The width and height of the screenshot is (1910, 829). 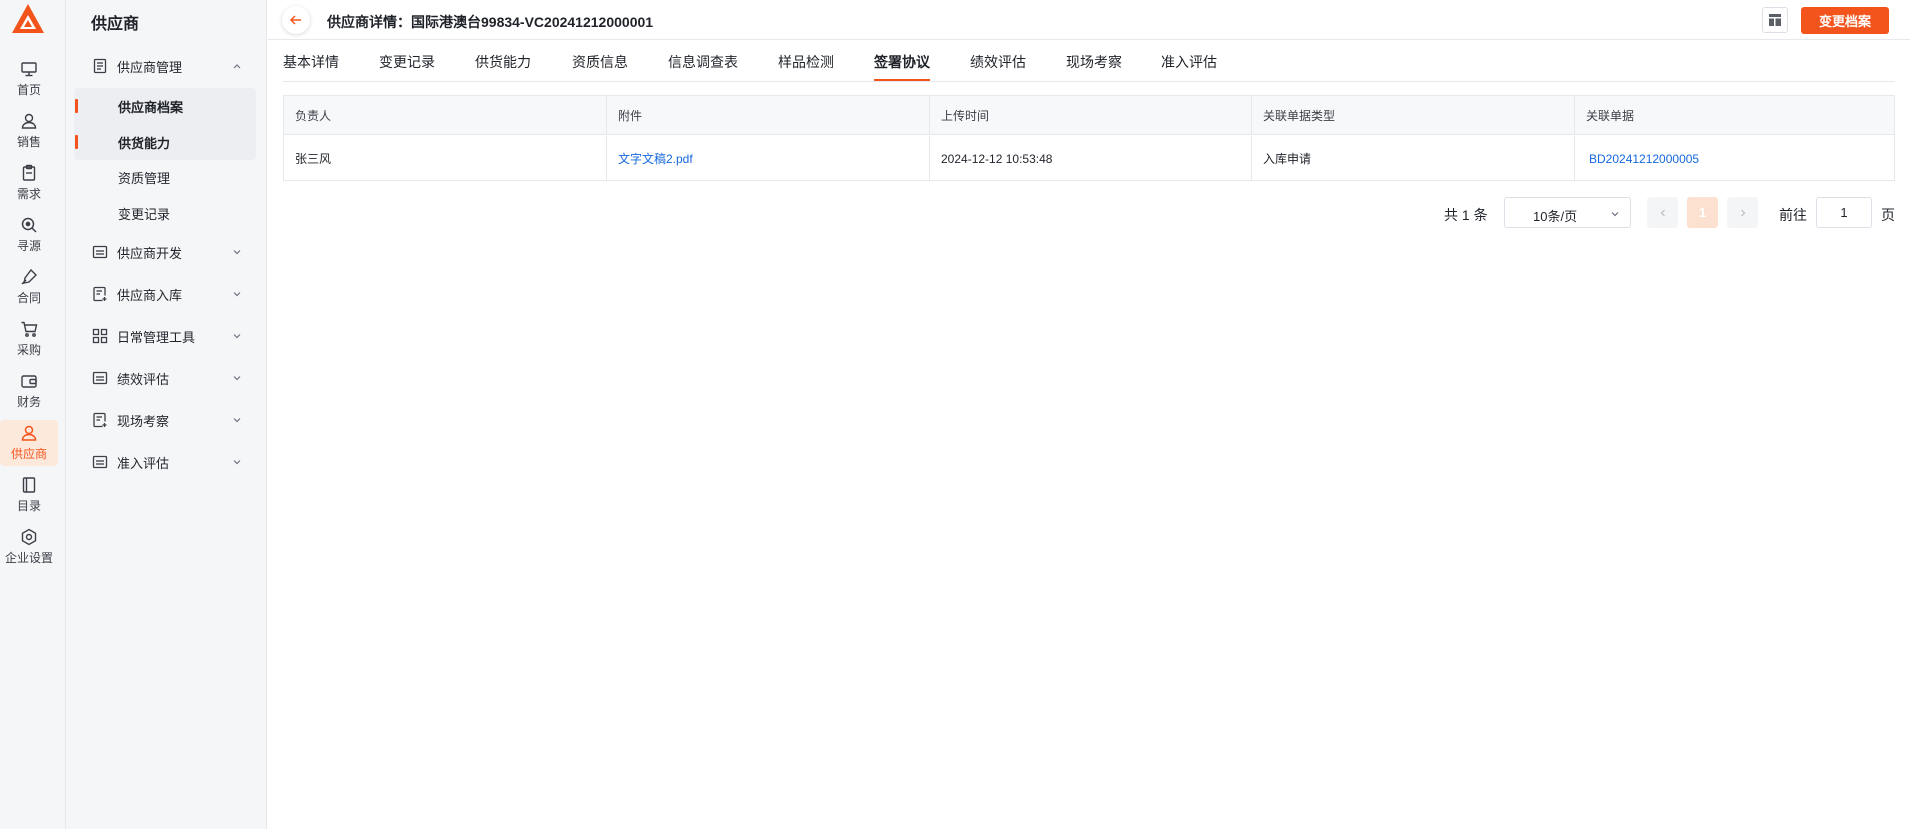 I want to click on sidebar-item-change-records: 变更记录, so click(x=166, y=213).